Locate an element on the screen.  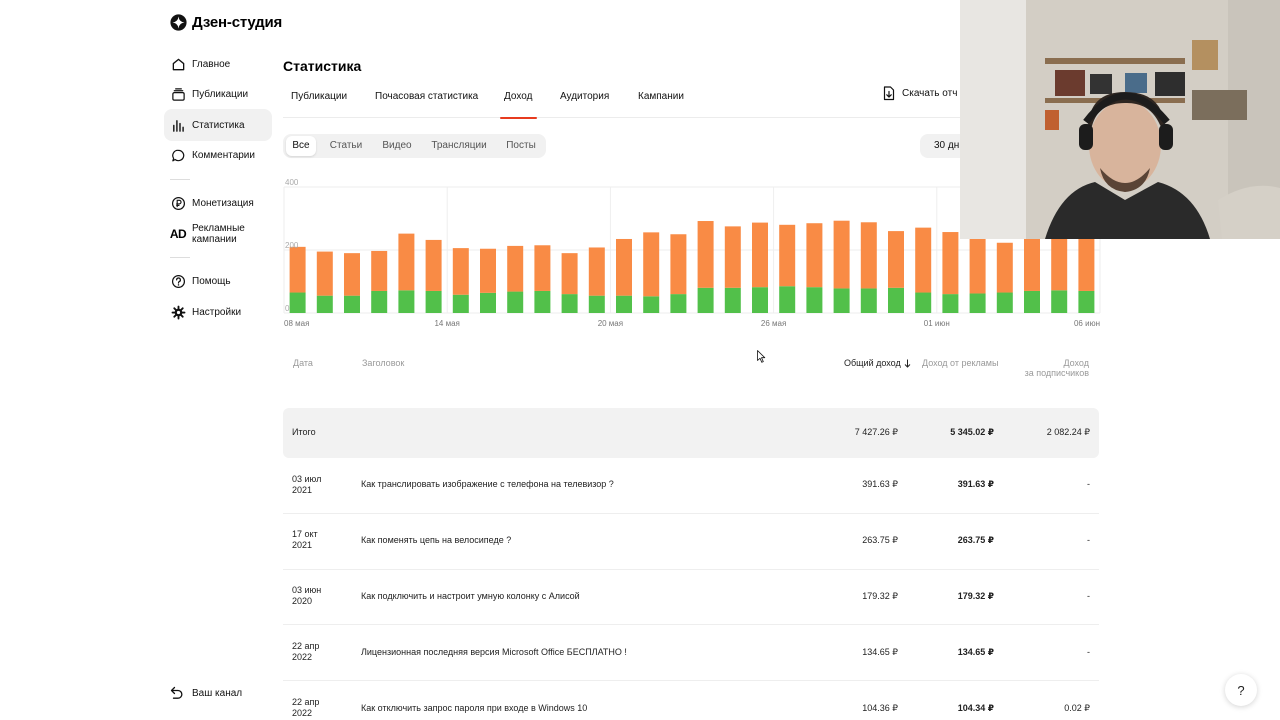
sidebar-item-statistics: Статистика is located at coordinates (218, 125).